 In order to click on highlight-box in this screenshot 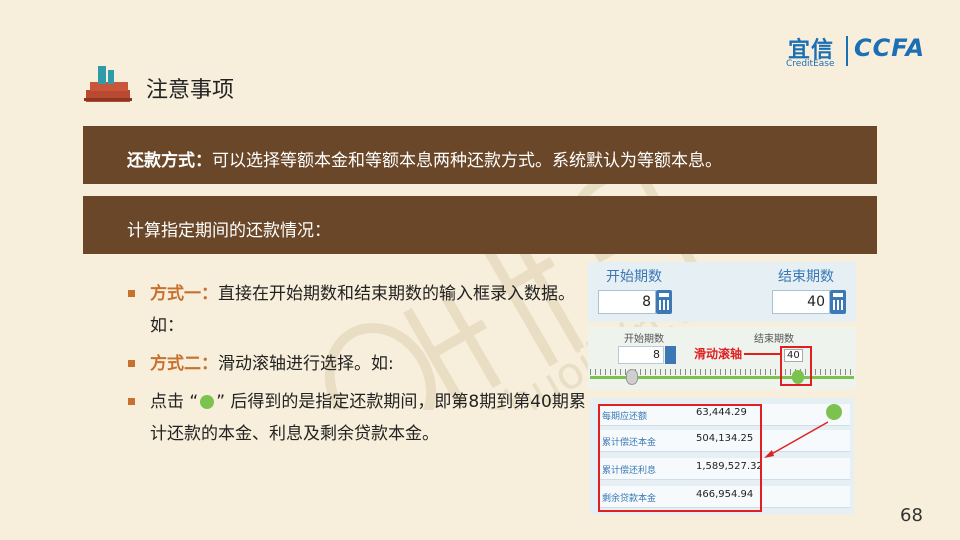, I will do `click(796, 366)`.